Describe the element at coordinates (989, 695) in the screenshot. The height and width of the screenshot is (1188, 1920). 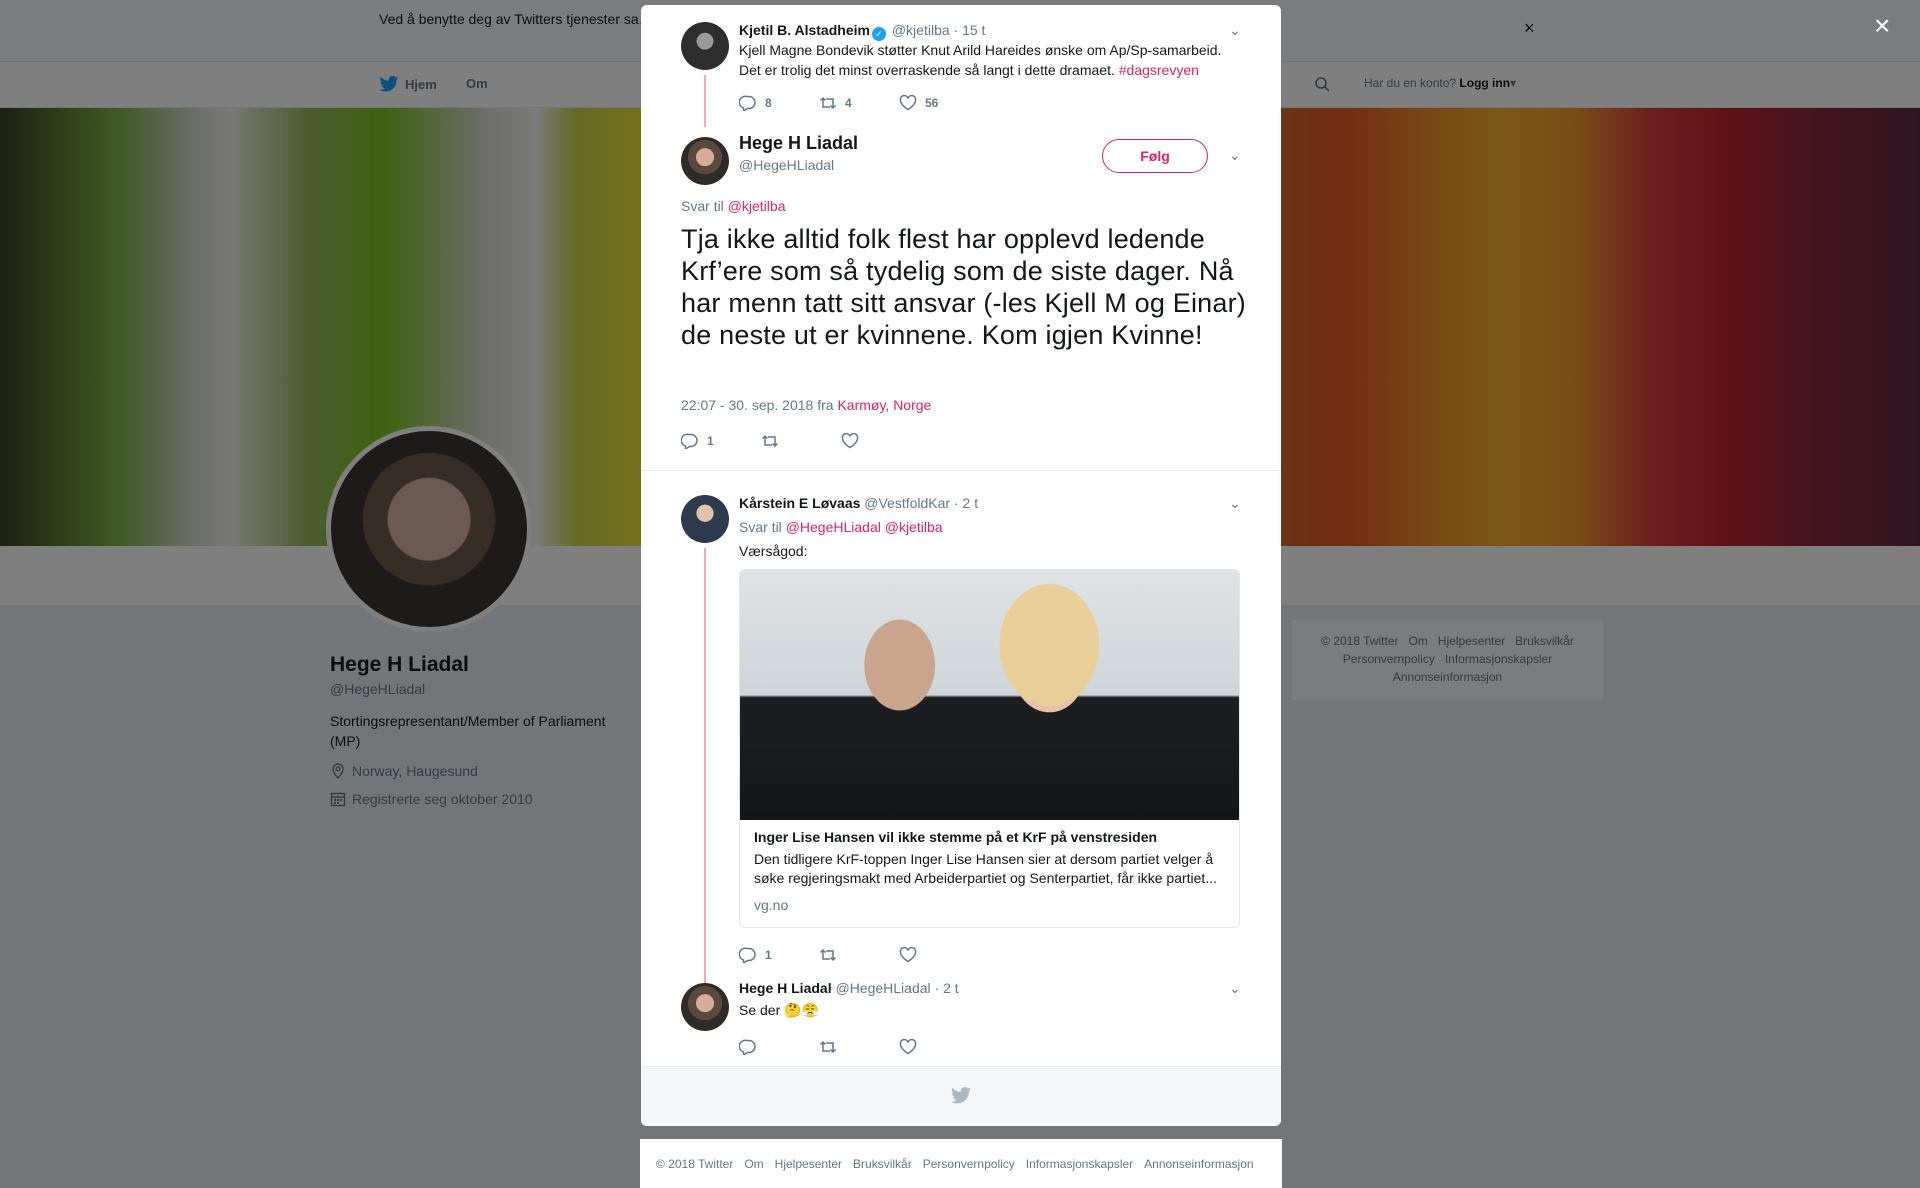
I see `card-image` at that location.